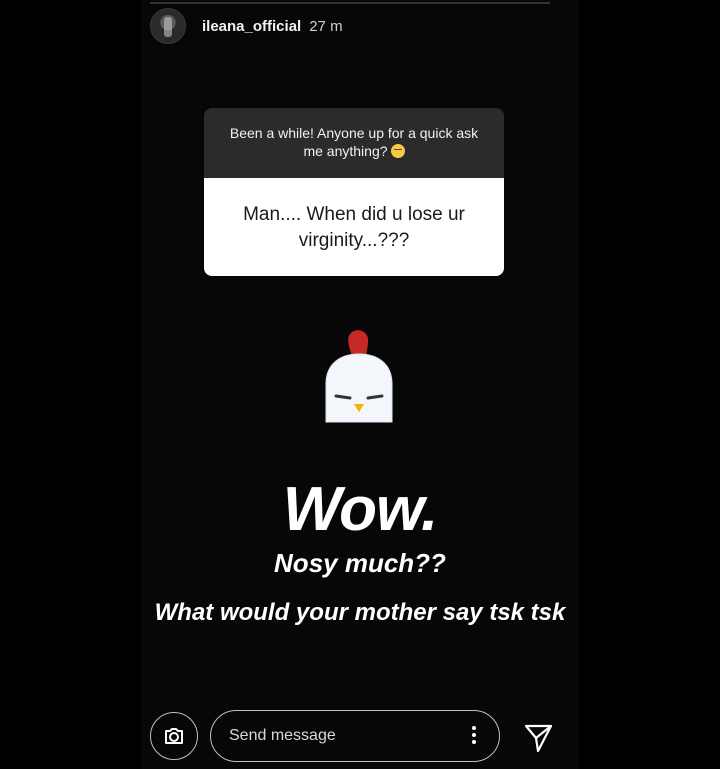 Image resolution: width=720 pixels, height=769 pixels. What do you see at coordinates (397, 151) in the screenshot?
I see `relieved-face-icon` at bounding box center [397, 151].